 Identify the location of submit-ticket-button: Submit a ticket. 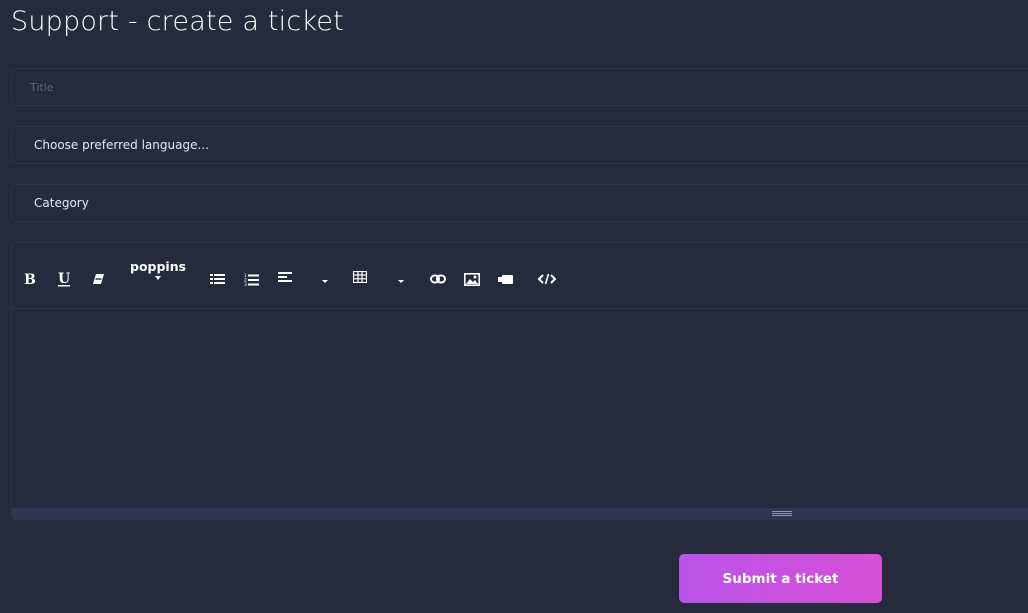
(780, 578).